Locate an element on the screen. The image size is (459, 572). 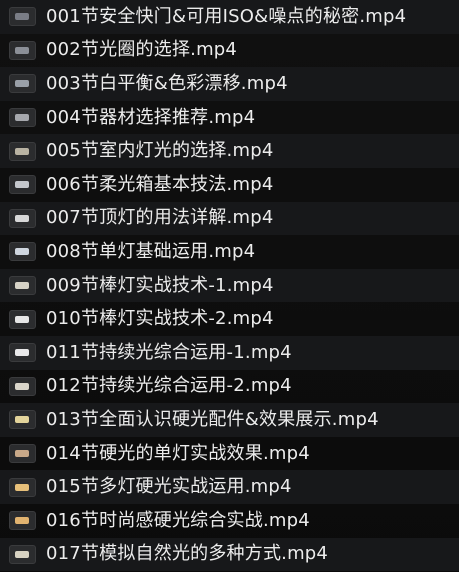
file-name: 015节多灯硬光实战运用.mp4 is located at coordinates (169, 487).